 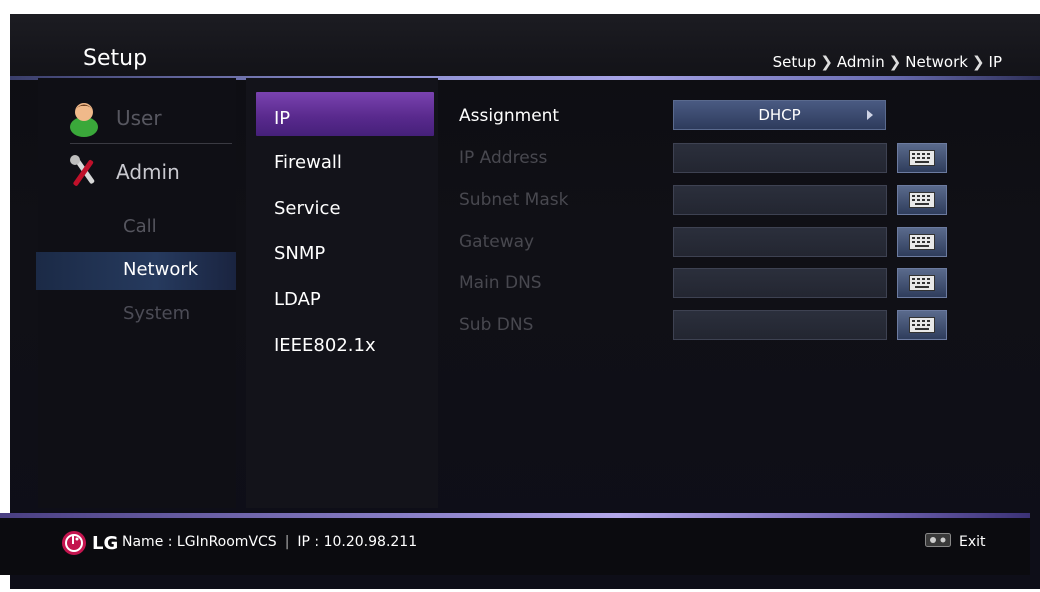 I want to click on category-user-label: User, so click(x=139, y=118).